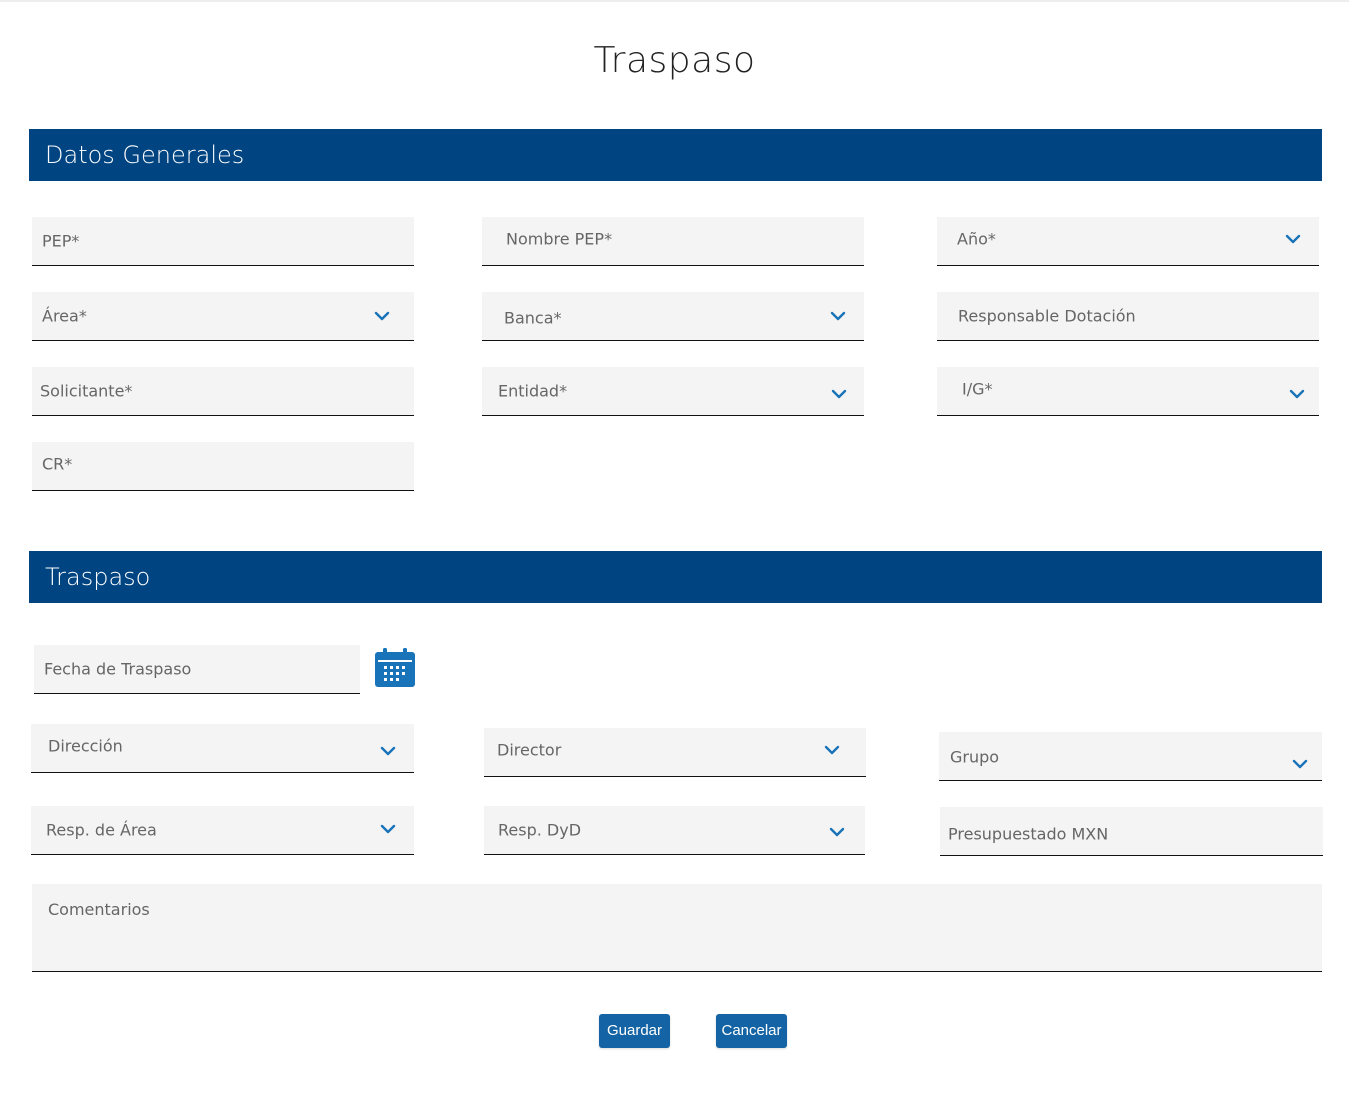 Image resolution: width=1349 pixels, height=1094 pixels. Describe the element at coordinates (675, 155) in the screenshot. I see `section-header-datos-generales: Datos Generales` at that location.